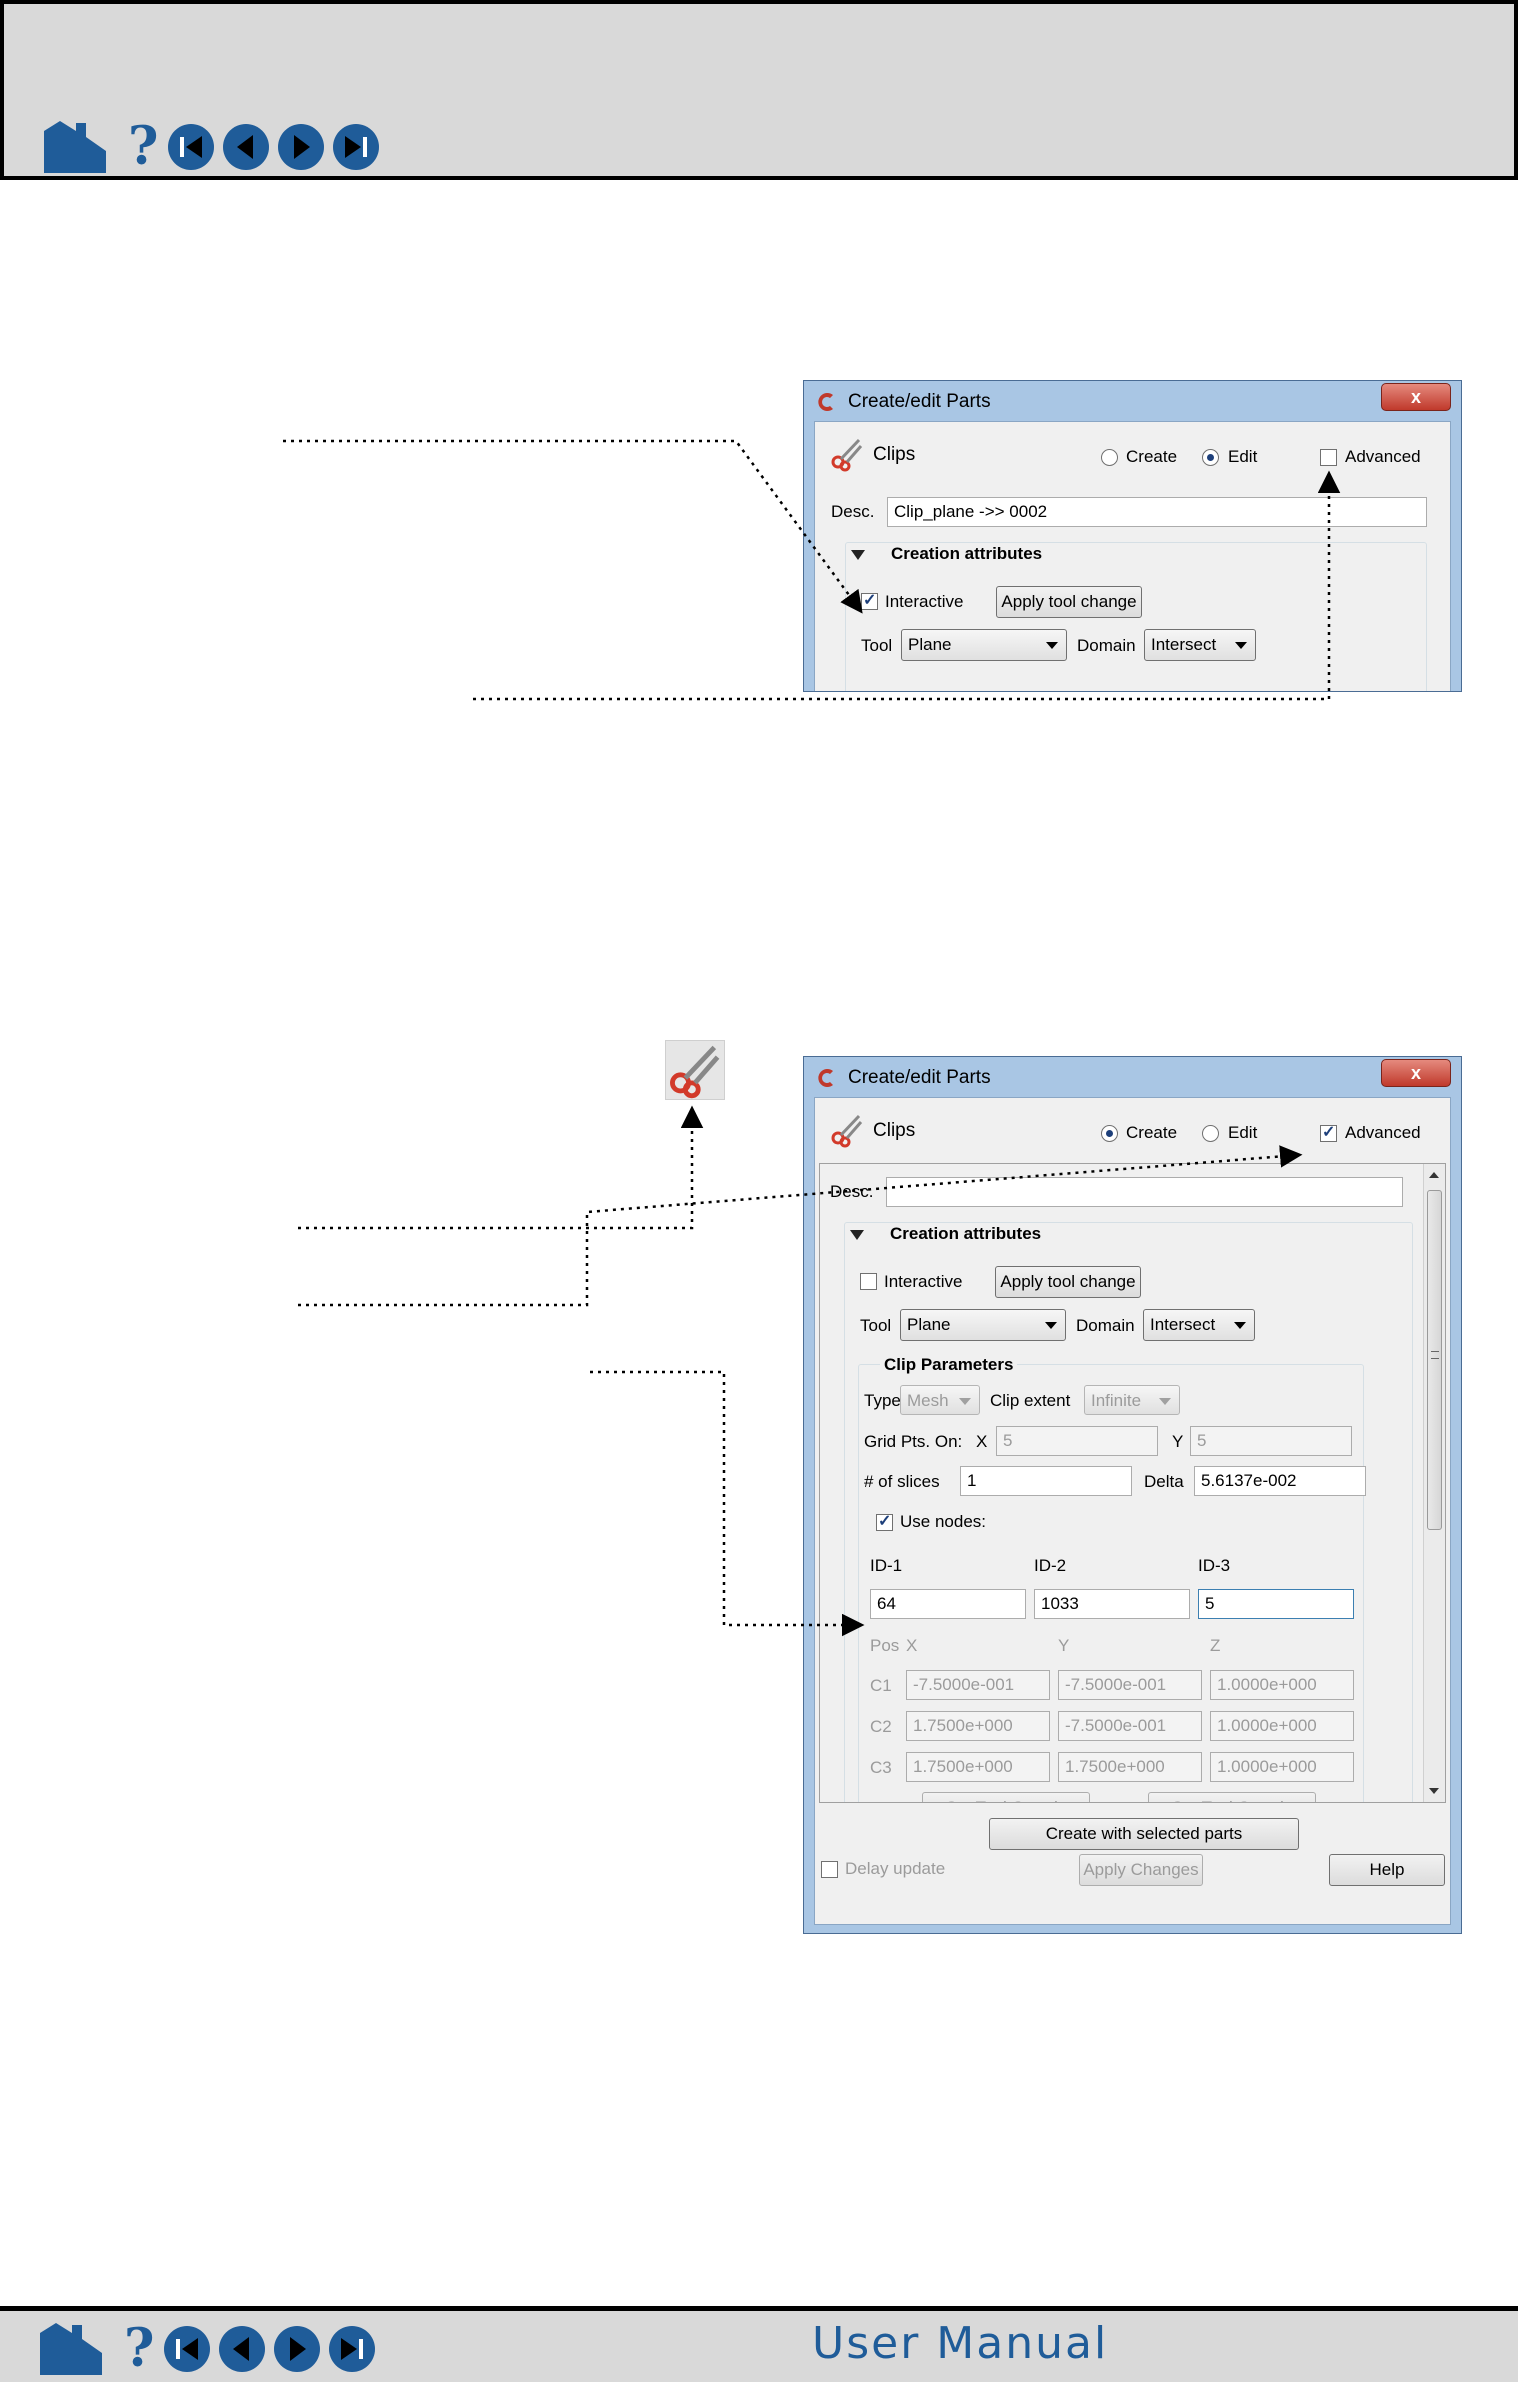  Describe the element at coordinates (71, 2349) in the screenshot. I see `home-icon` at that location.